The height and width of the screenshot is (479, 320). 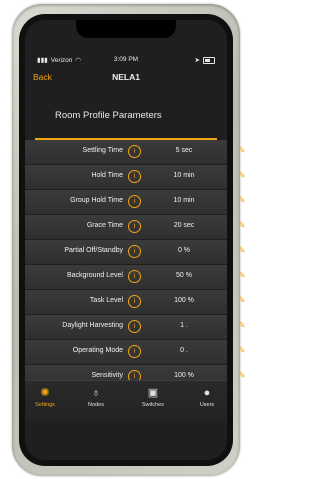 I want to click on tab-switches: ▣ Switches, so click(x=153, y=397).